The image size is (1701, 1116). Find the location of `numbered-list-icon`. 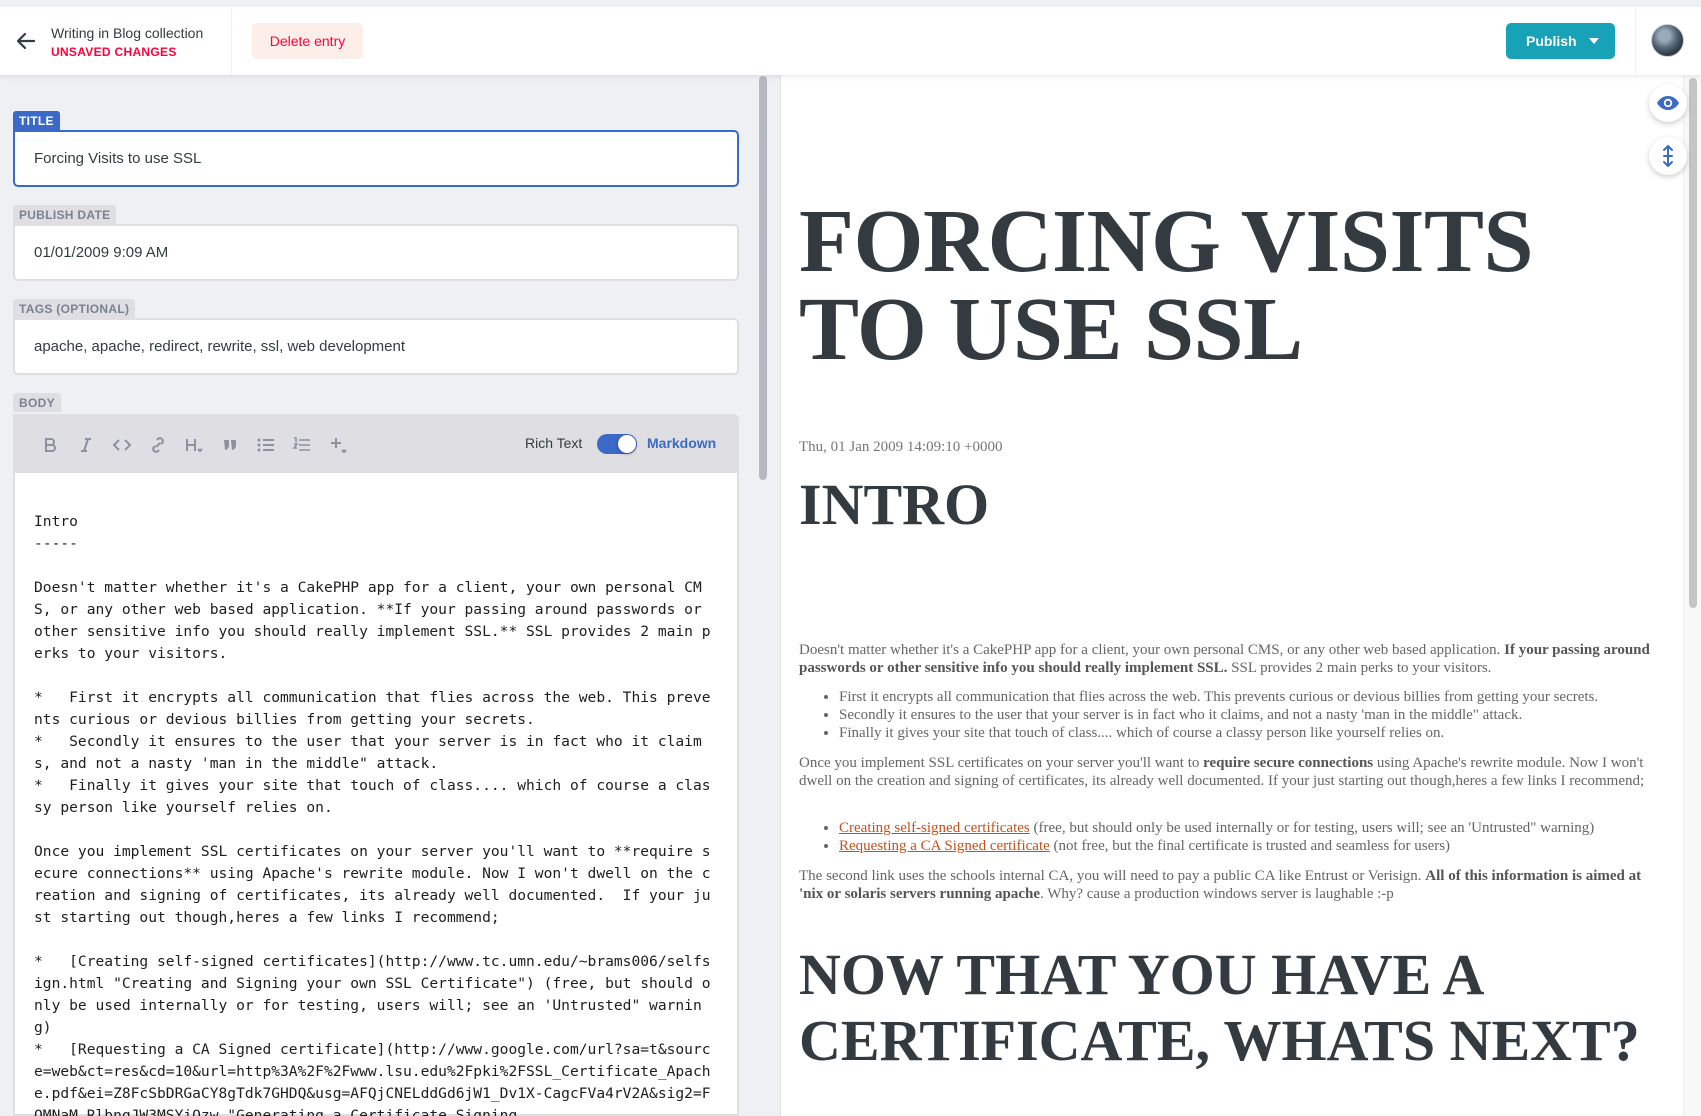

numbered-list-icon is located at coordinates (302, 445).